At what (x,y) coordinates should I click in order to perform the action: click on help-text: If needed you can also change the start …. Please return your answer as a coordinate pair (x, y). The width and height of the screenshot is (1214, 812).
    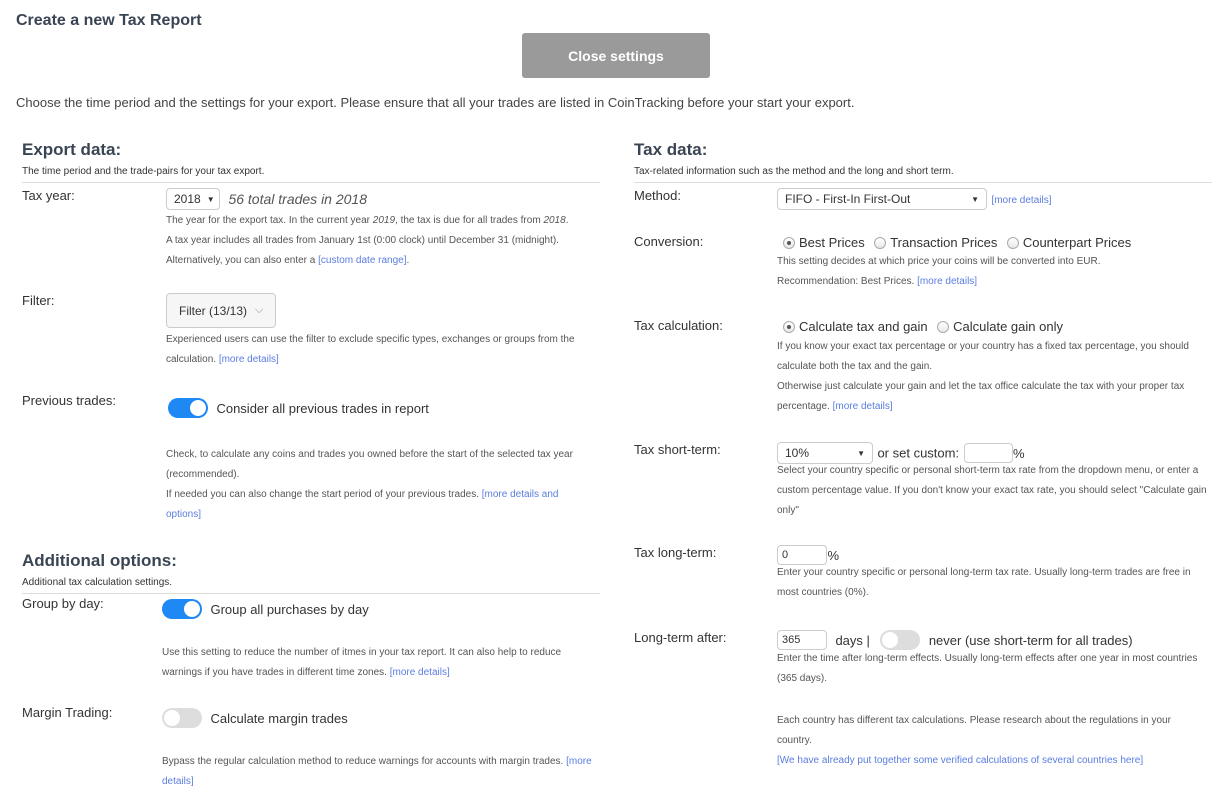
    Looking at the image, I should click on (324, 494).